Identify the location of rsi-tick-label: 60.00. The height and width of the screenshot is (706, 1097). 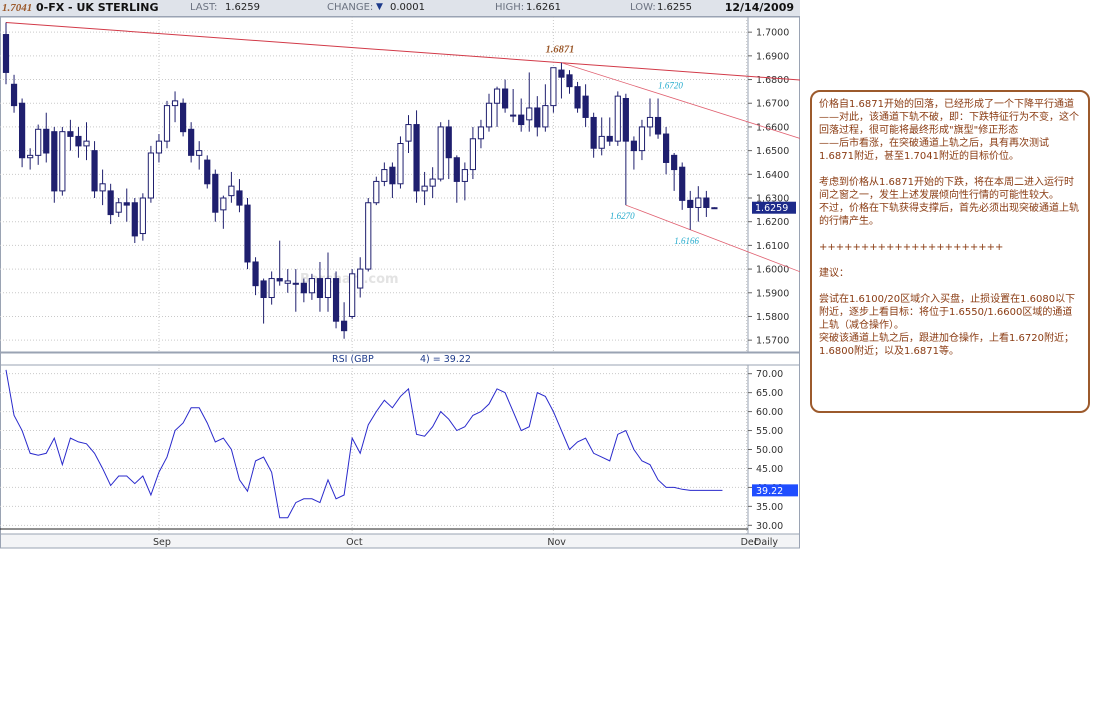
(769, 412).